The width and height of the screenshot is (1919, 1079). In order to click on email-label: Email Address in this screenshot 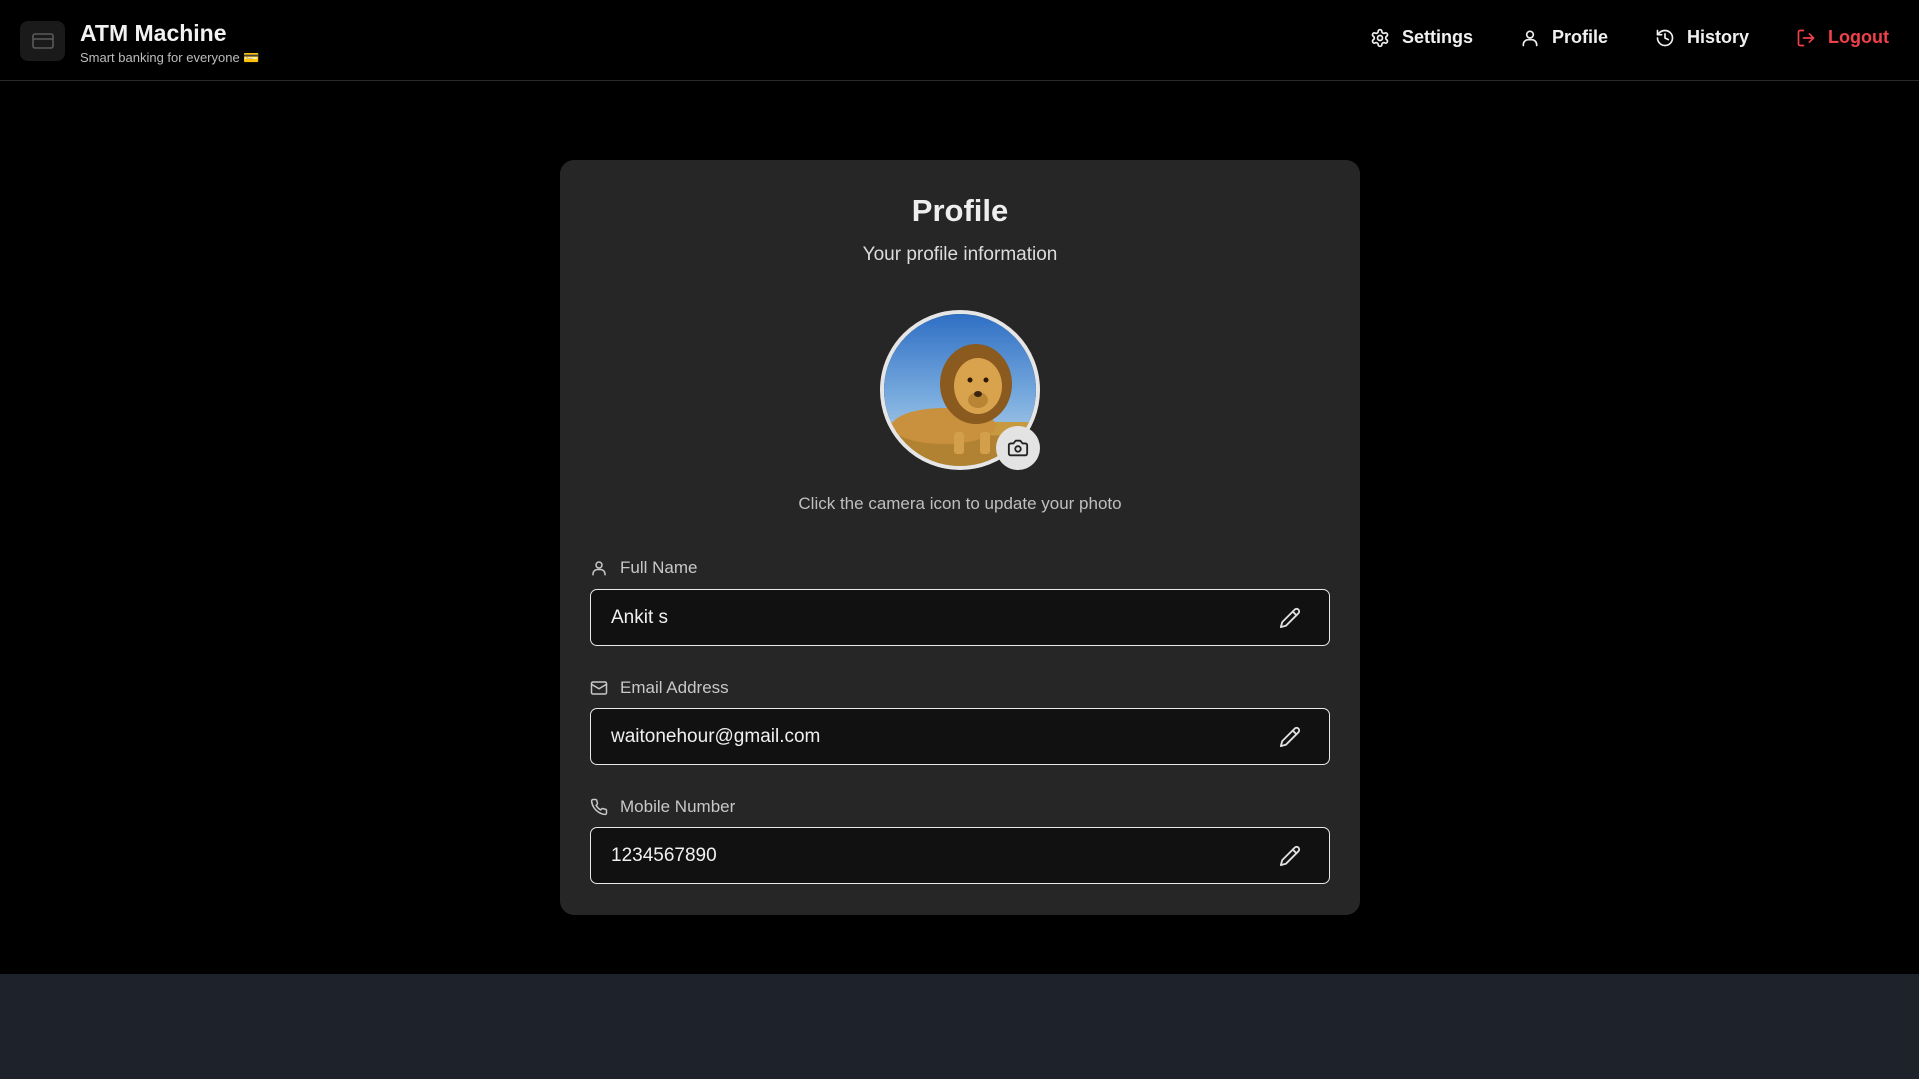, I will do `click(674, 687)`.